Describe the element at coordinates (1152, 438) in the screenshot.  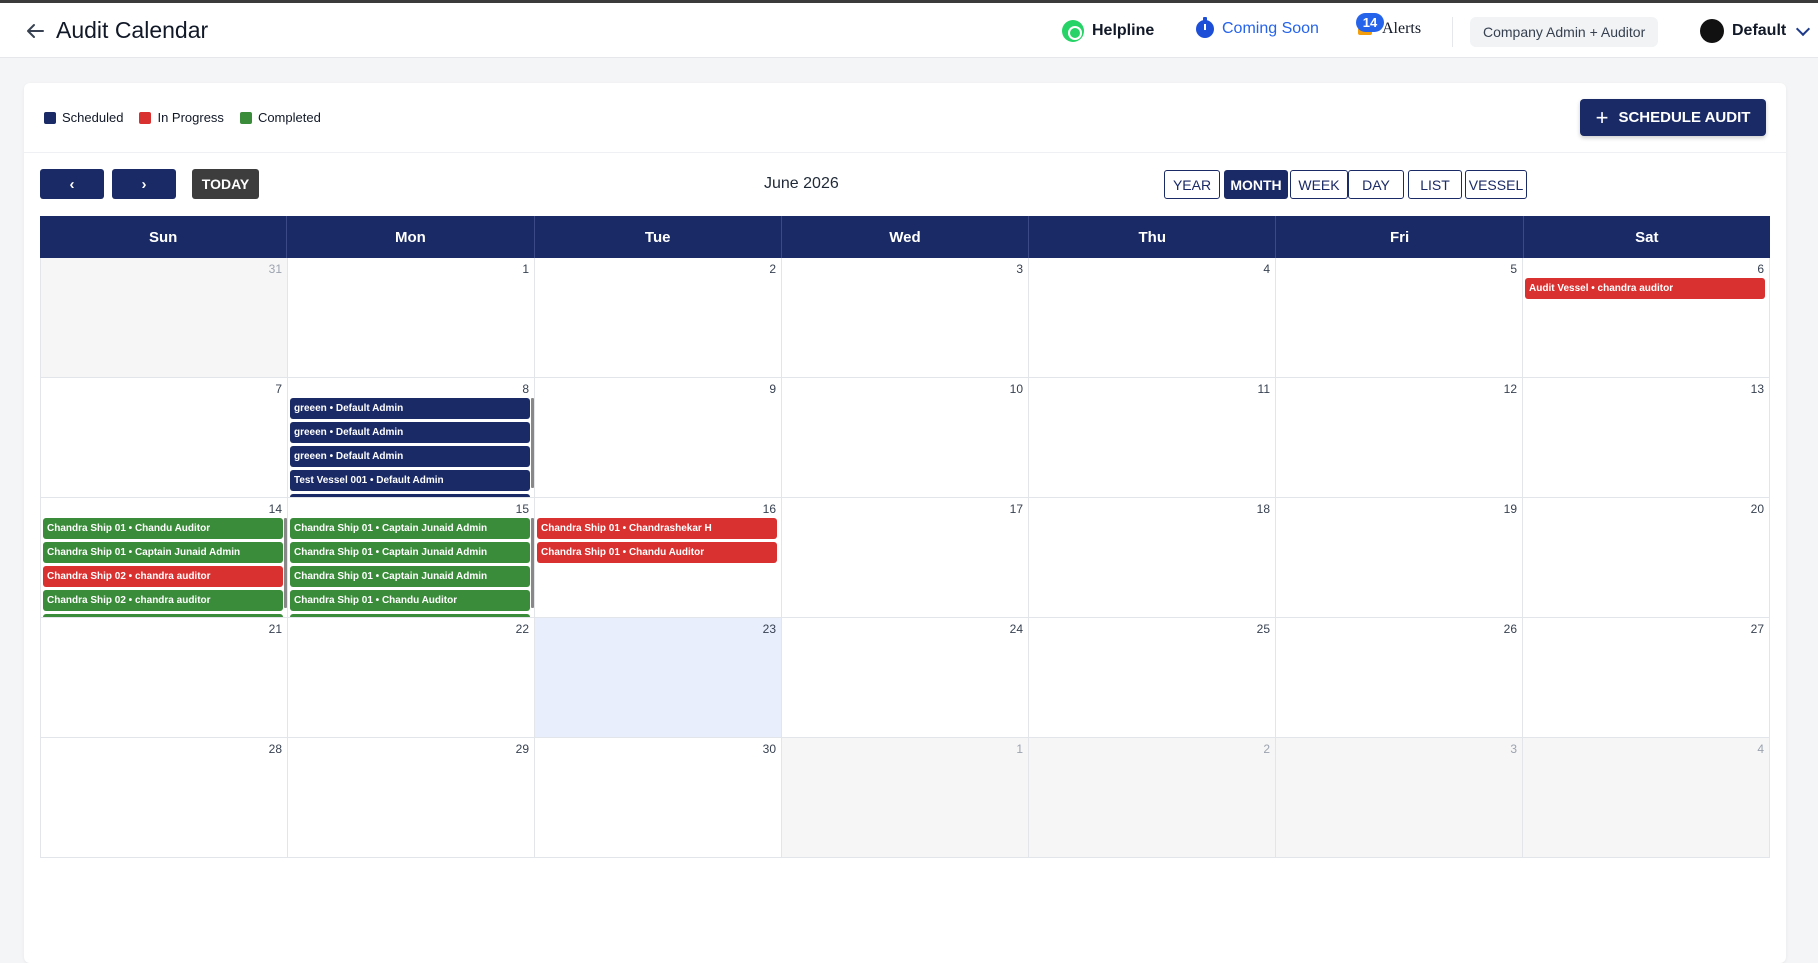
I see `day-cell: 11` at that location.